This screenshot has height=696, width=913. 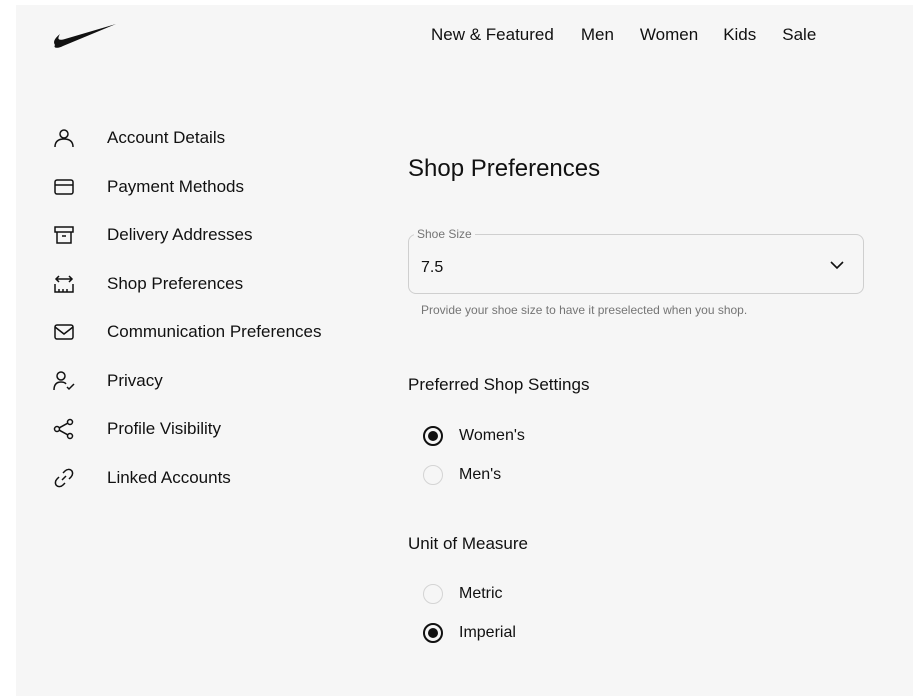 I want to click on radio-option-womens: Women's, so click(x=474, y=436).